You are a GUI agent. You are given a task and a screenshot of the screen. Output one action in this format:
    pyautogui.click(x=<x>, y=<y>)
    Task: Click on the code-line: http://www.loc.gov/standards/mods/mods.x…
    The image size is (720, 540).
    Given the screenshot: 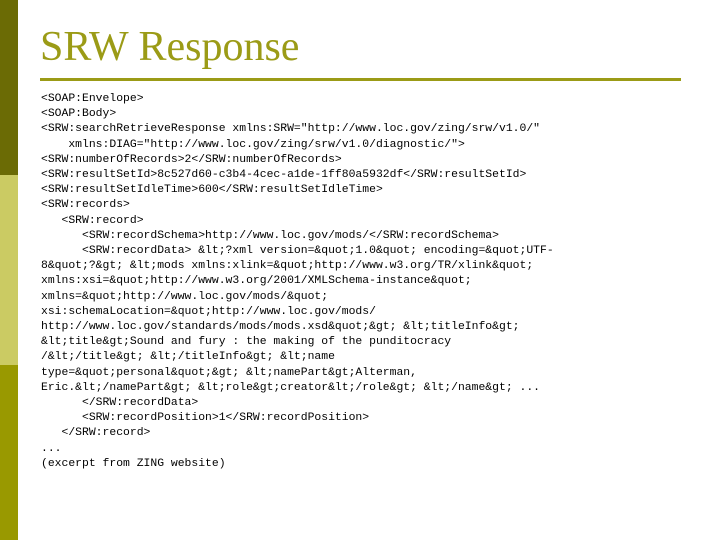 What is the action you would take?
    pyautogui.click(x=280, y=327)
    